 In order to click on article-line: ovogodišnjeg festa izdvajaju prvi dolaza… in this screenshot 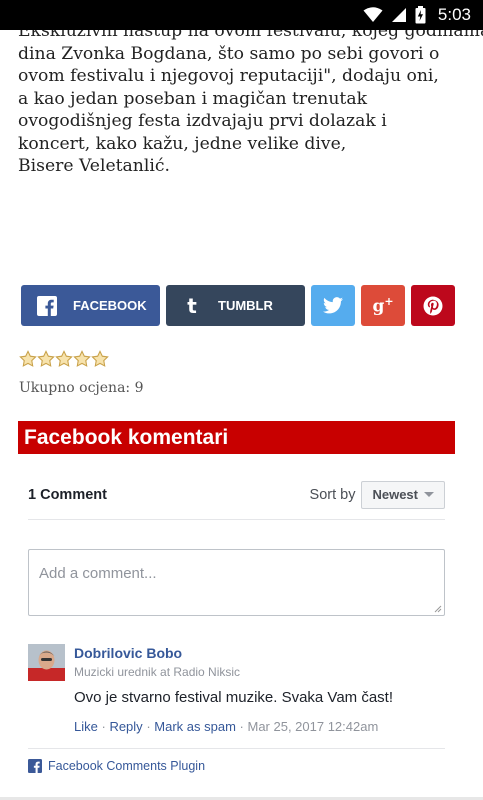, I will do `click(202, 121)`.